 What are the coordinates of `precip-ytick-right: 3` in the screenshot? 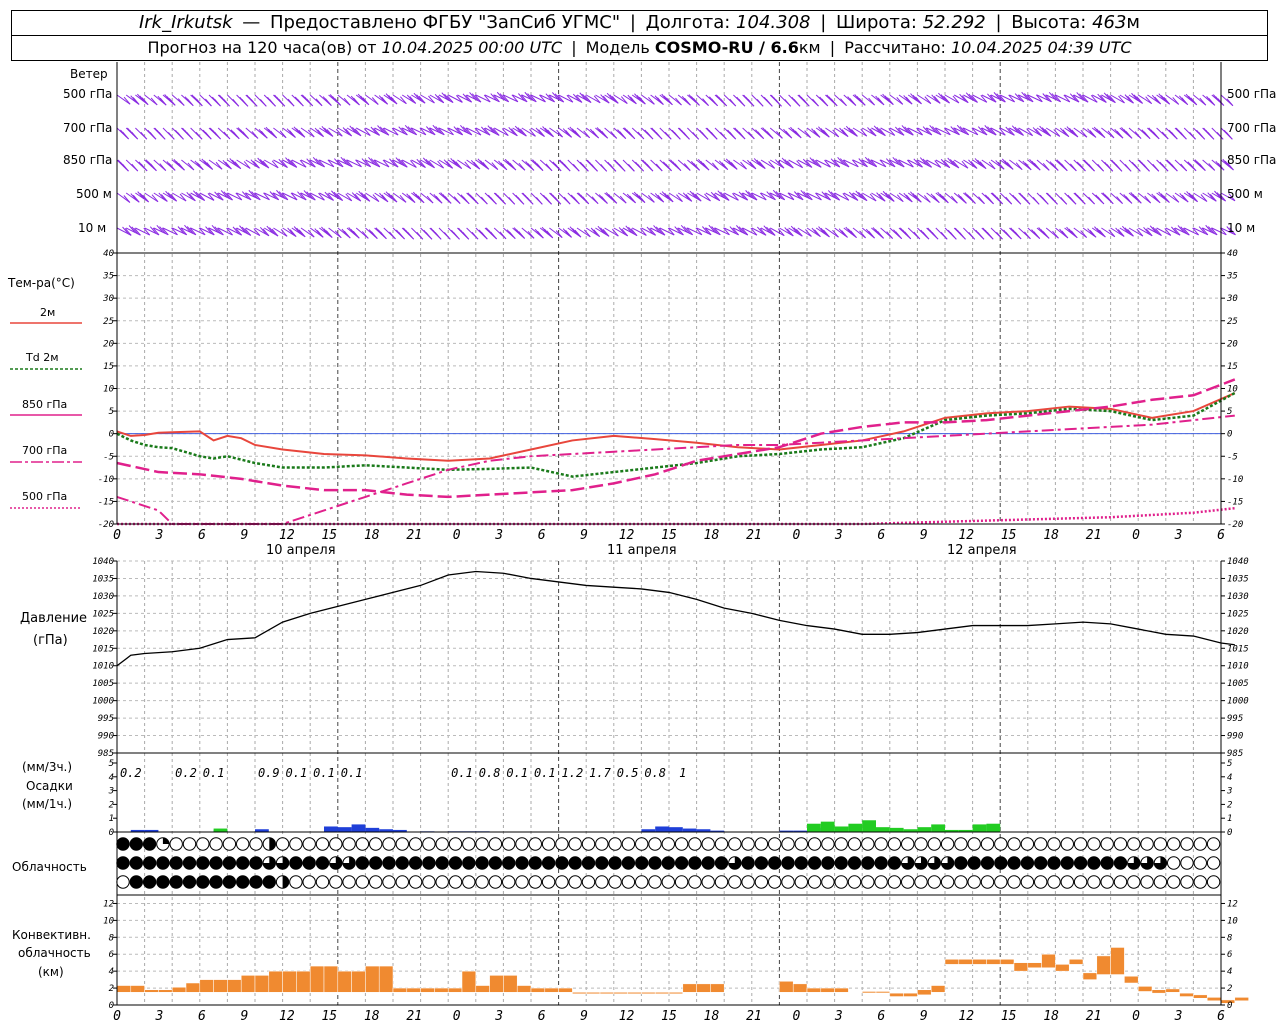 It's located at (1229, 792).